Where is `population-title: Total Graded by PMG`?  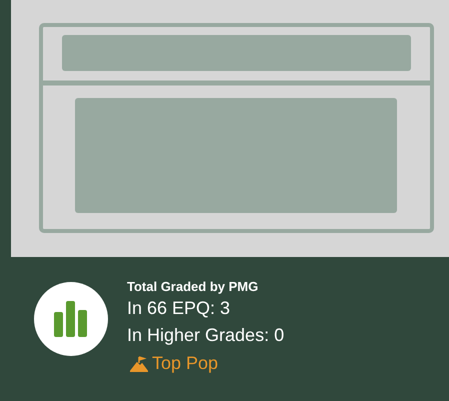 population-title: Total Graded by PMG is located at coordinates (193, 287).